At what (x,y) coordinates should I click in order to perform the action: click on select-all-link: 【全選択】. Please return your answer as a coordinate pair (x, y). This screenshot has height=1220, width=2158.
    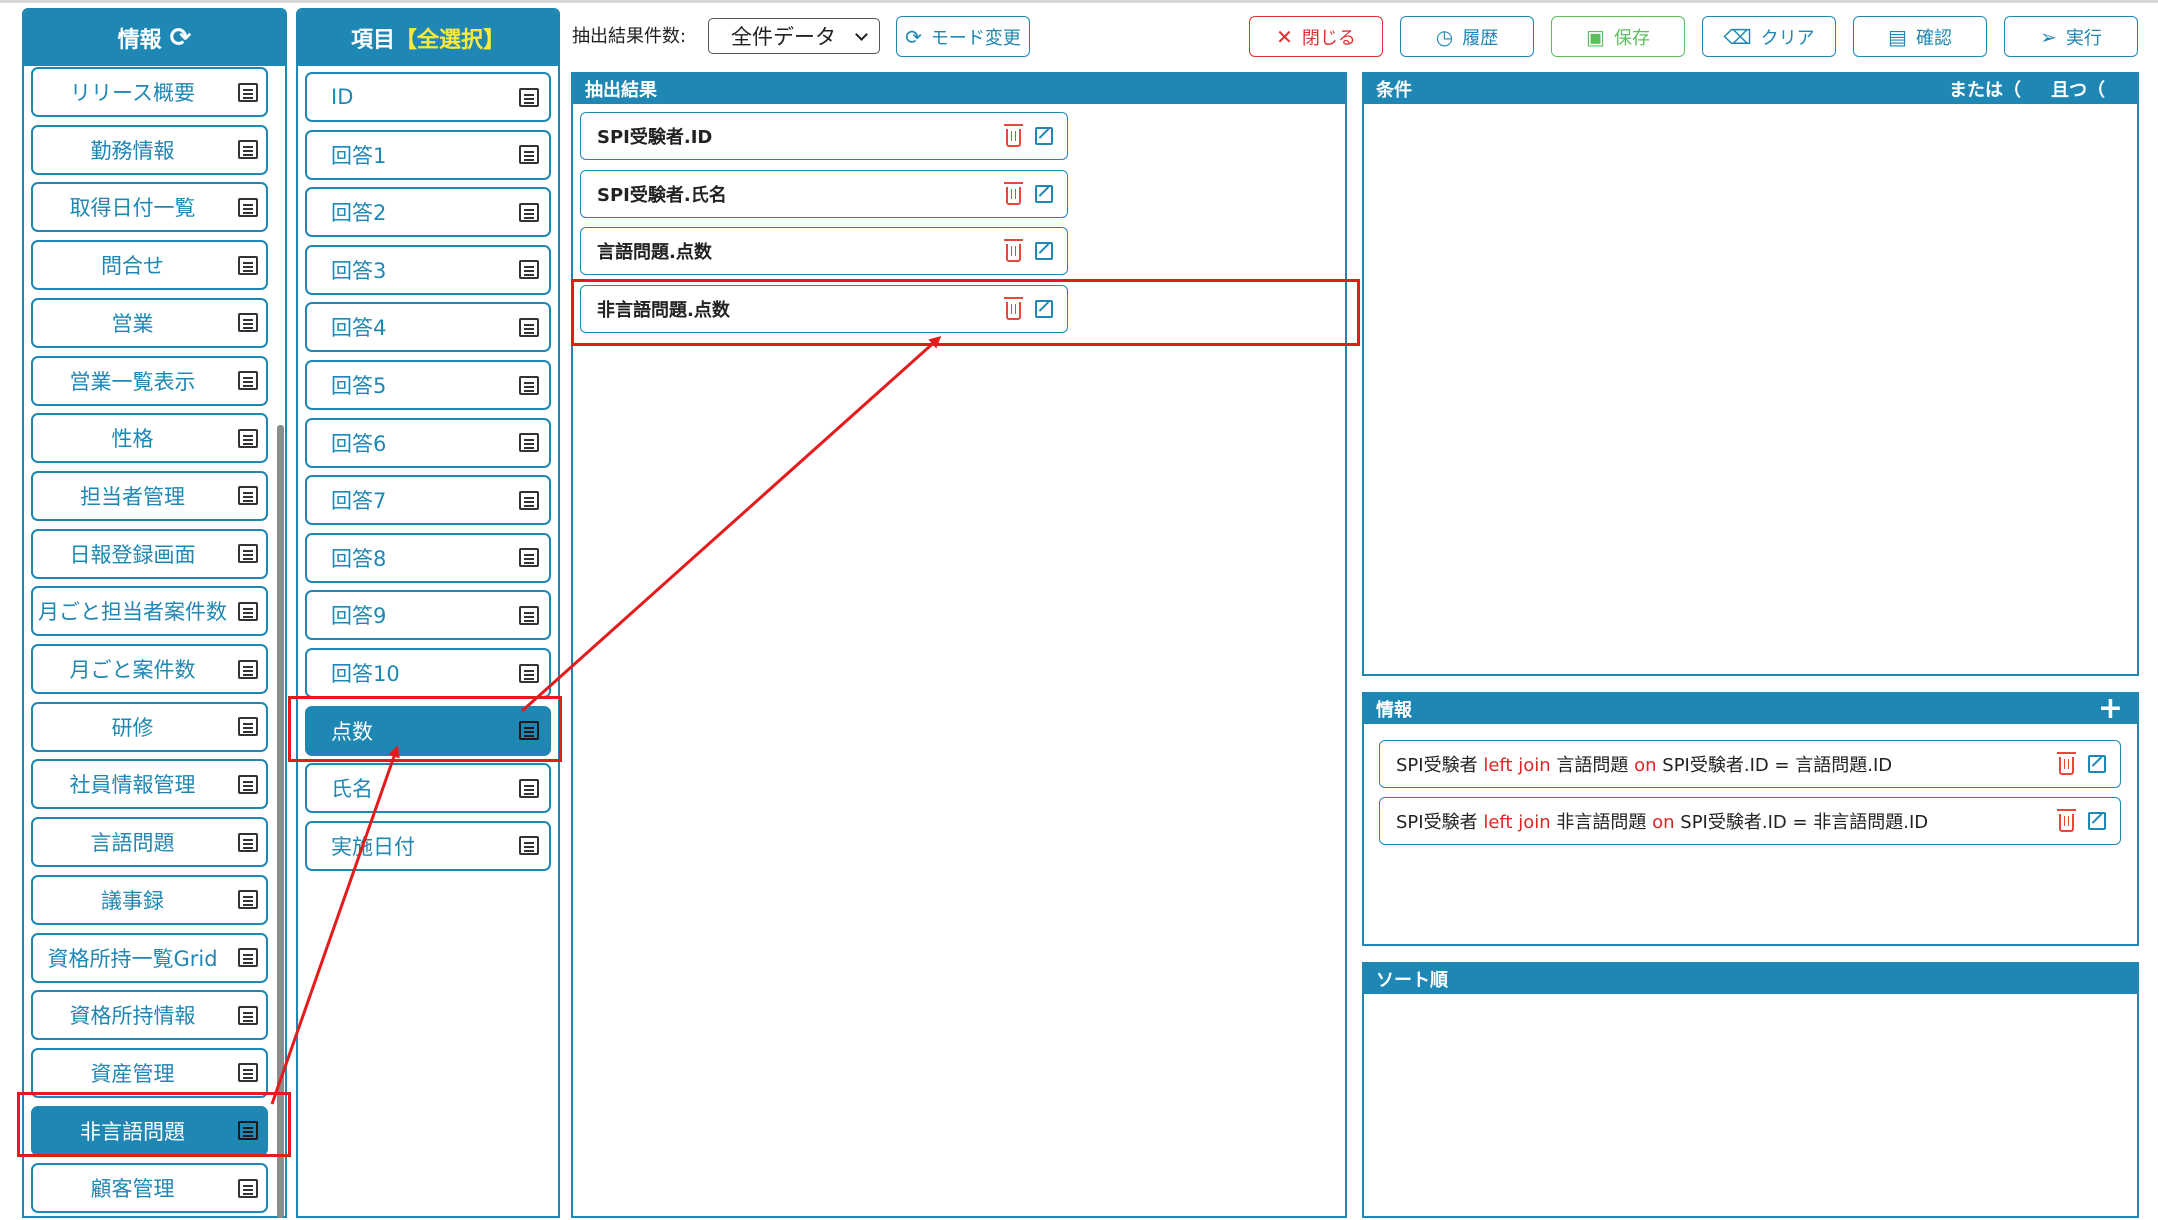
    Looking at the image, I should click on (450, 38).